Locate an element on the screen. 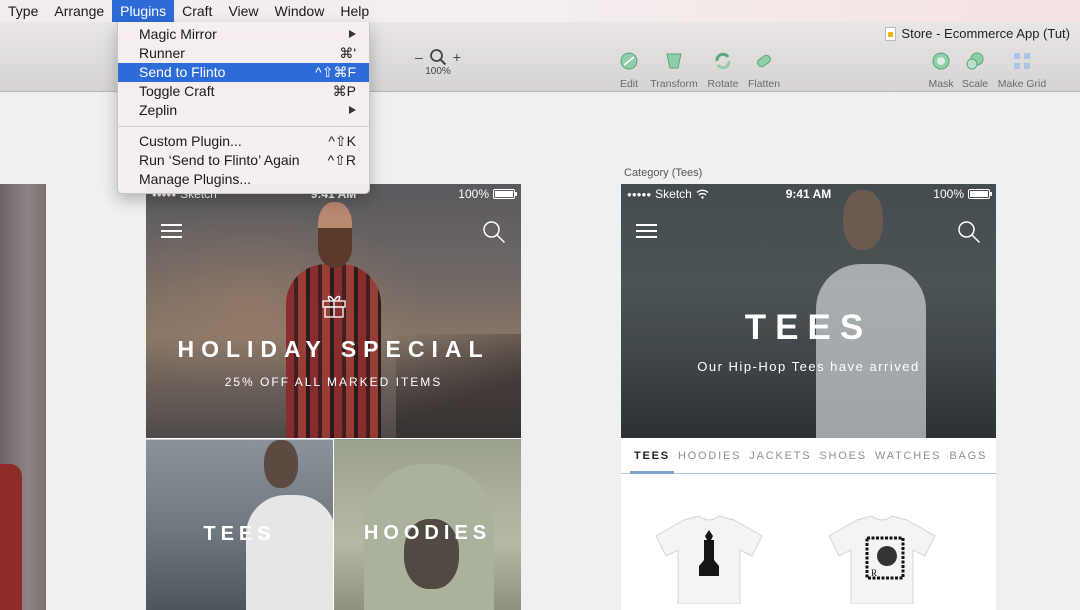 This screenshot has height=610, width=1080. mask-tool: Mask is located at coordinates (941, 70).